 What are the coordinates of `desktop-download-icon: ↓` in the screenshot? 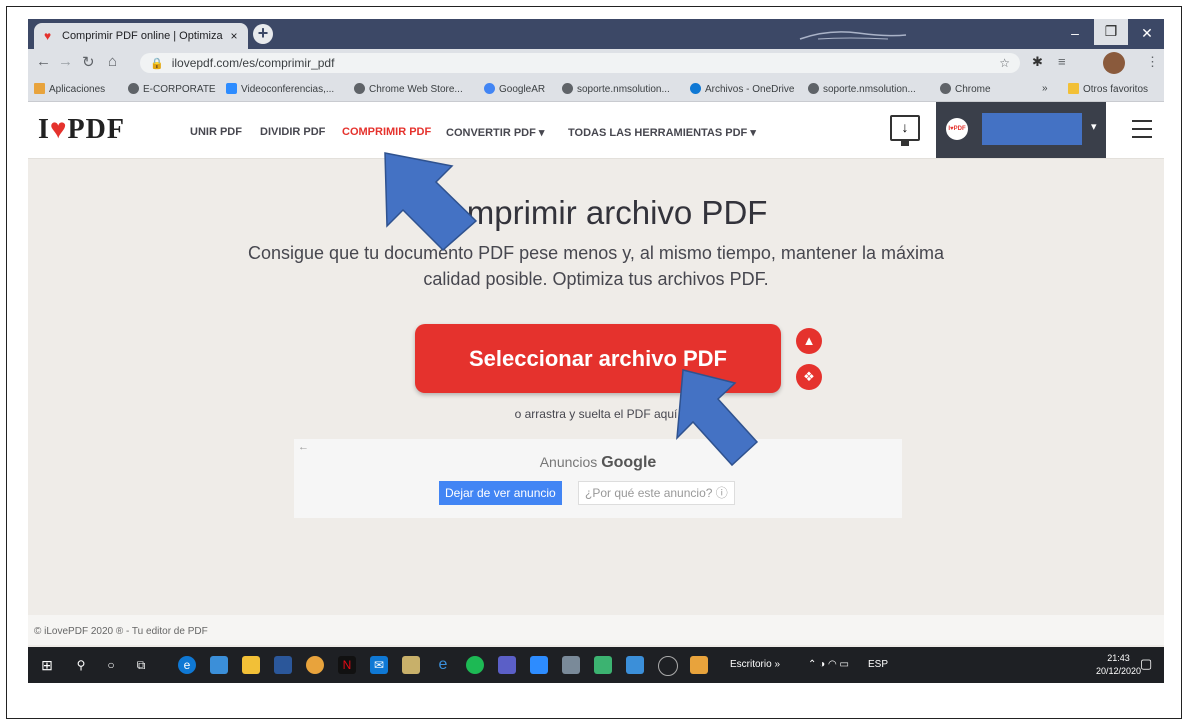 It's located at (905, 128).